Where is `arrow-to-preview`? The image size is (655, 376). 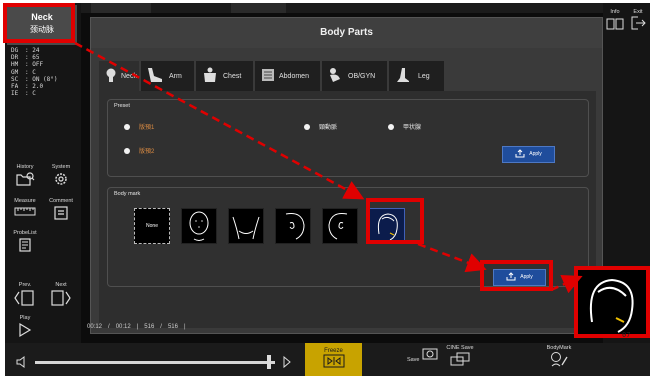
arrow-to-preview is located at coordinates (566, 284).